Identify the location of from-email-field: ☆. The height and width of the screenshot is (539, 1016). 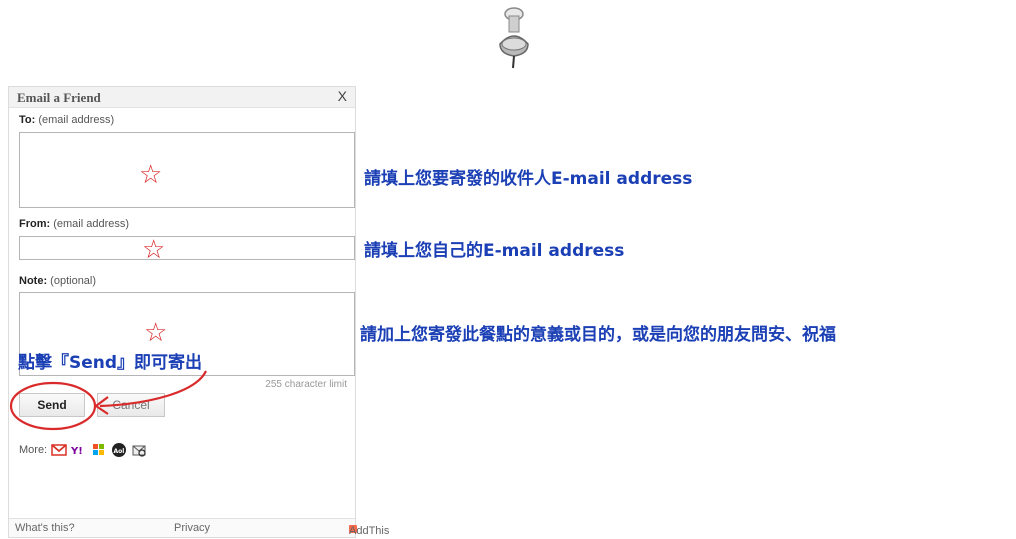
(187, 249).